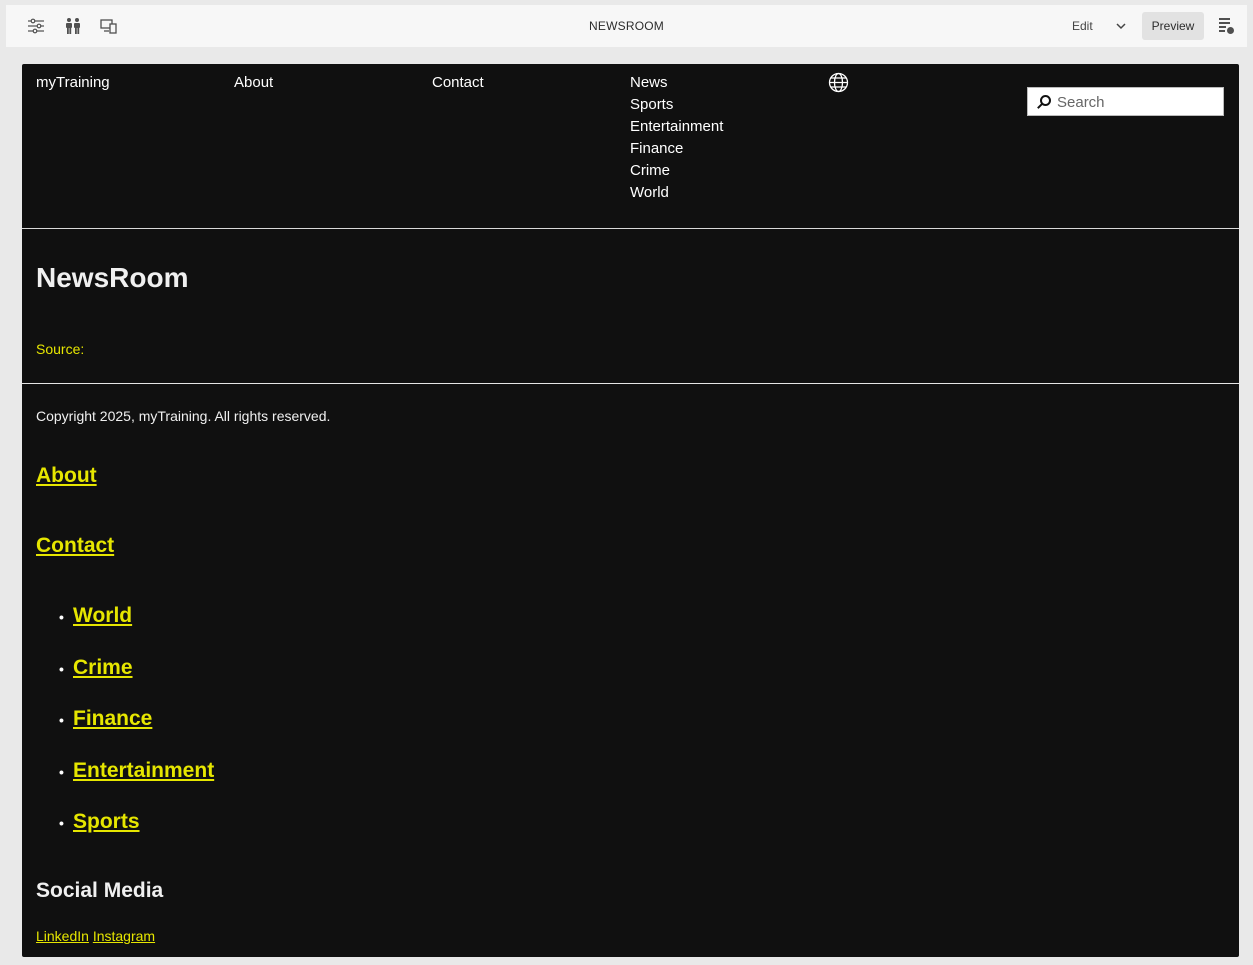 Image resolution: width=1253 pixels, height=965 pixels. I want to click on header-divider, so click(630, 228).